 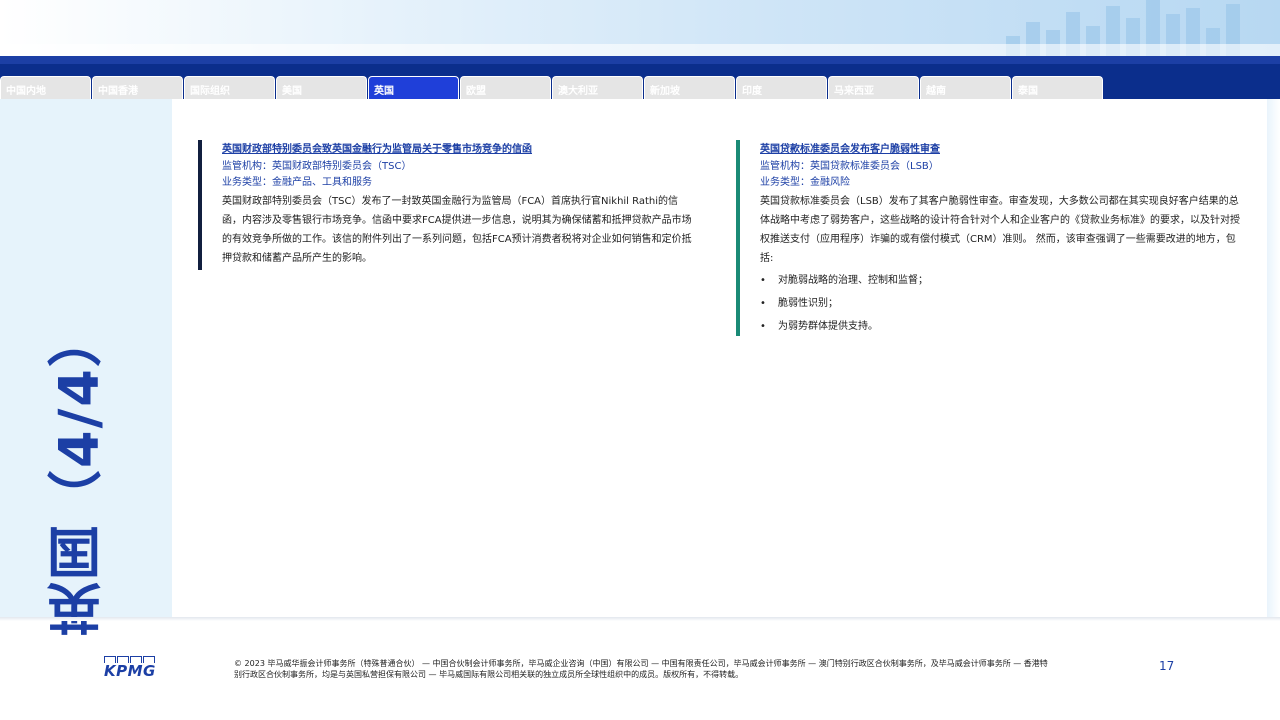 What do you see at coordinates (505, 87) in the screenshot?
I see `tab-eu: 欧盟` at bounding box center [505, 87].